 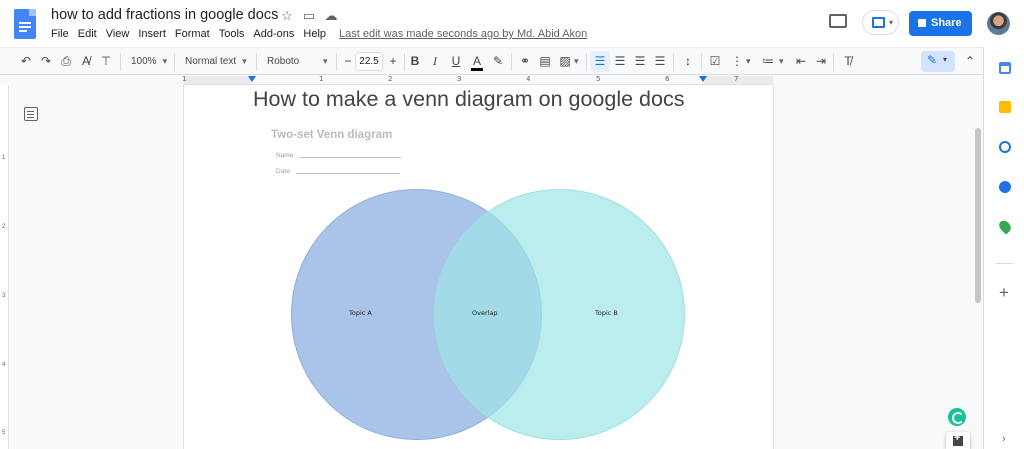 What do you see at coordinates (60, 34) in the screenshot?
I see `menu-file: File` at bounding box center [60, 34].